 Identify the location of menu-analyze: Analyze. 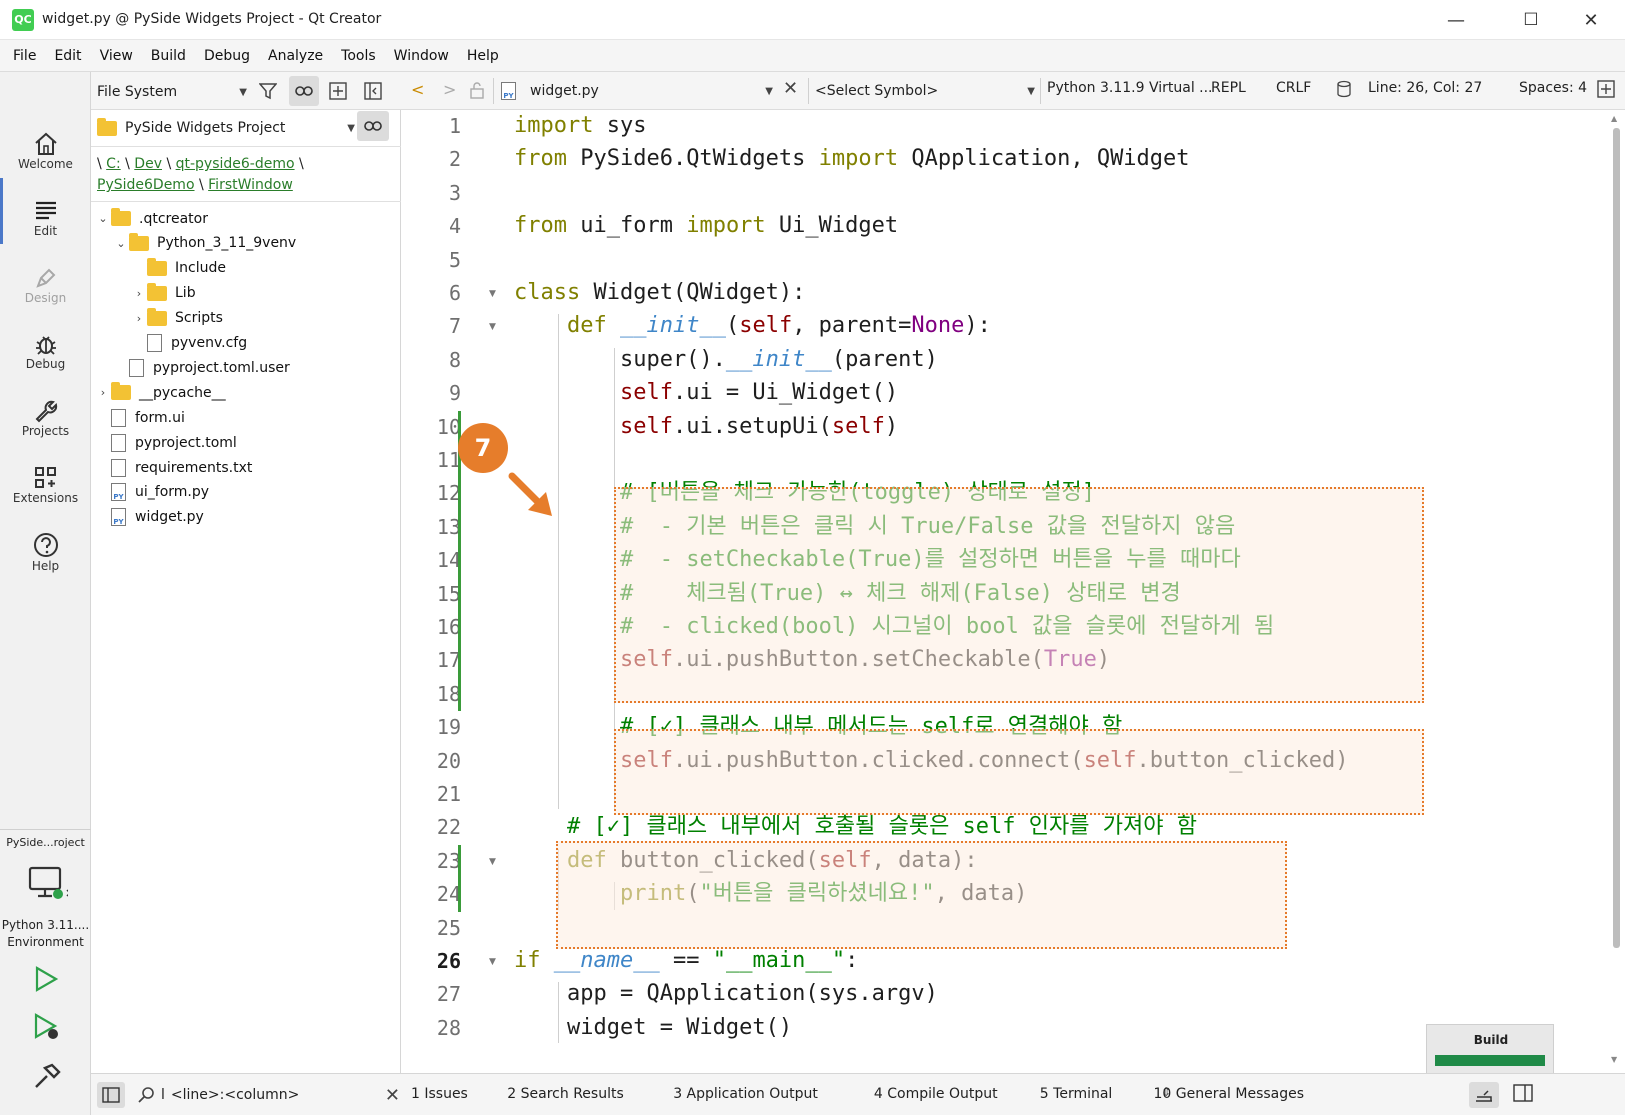
(295, 56).